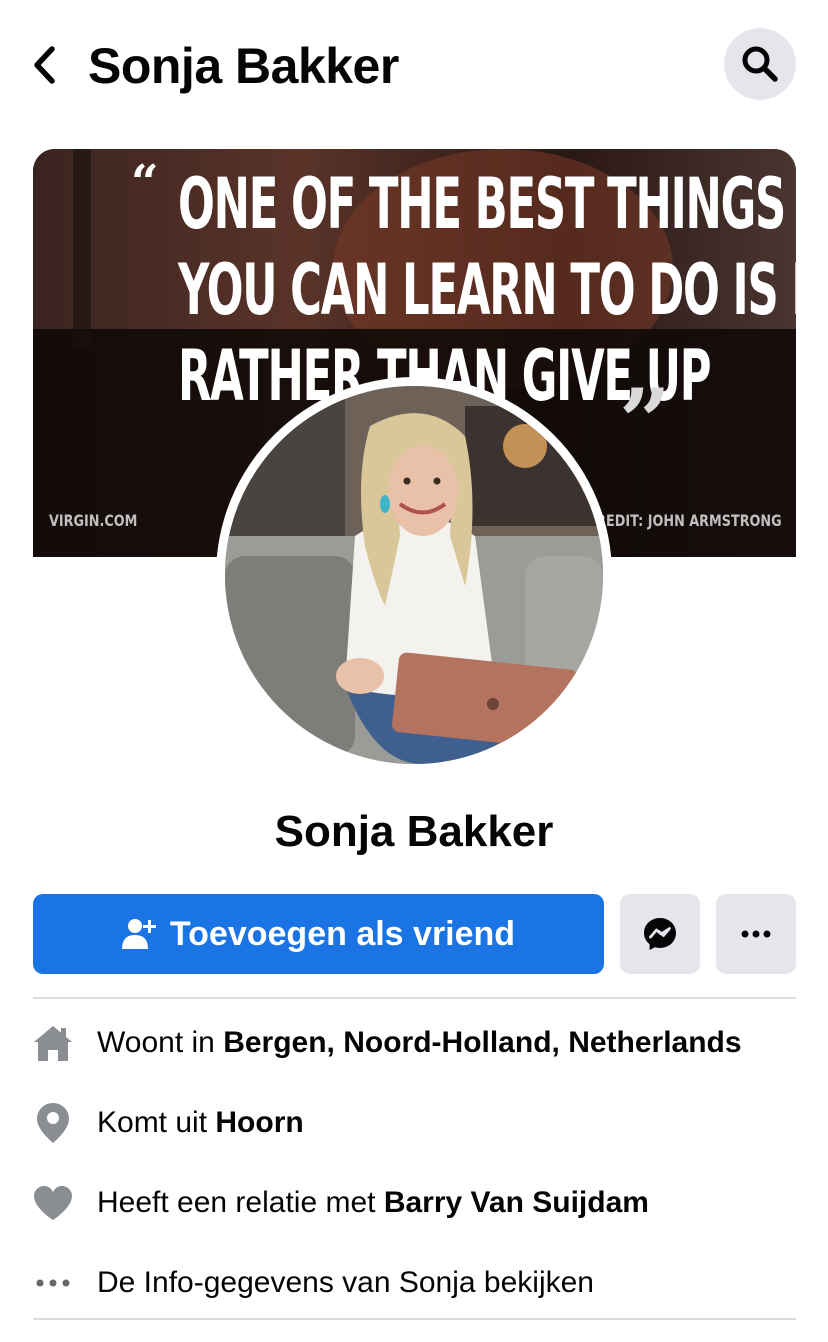 The height and width of the screenshot is (1342, 828). What do you see at coordinates (53, 1203) in the screenshot?
I see `heart-icon` at bounding box center [53, 1203].